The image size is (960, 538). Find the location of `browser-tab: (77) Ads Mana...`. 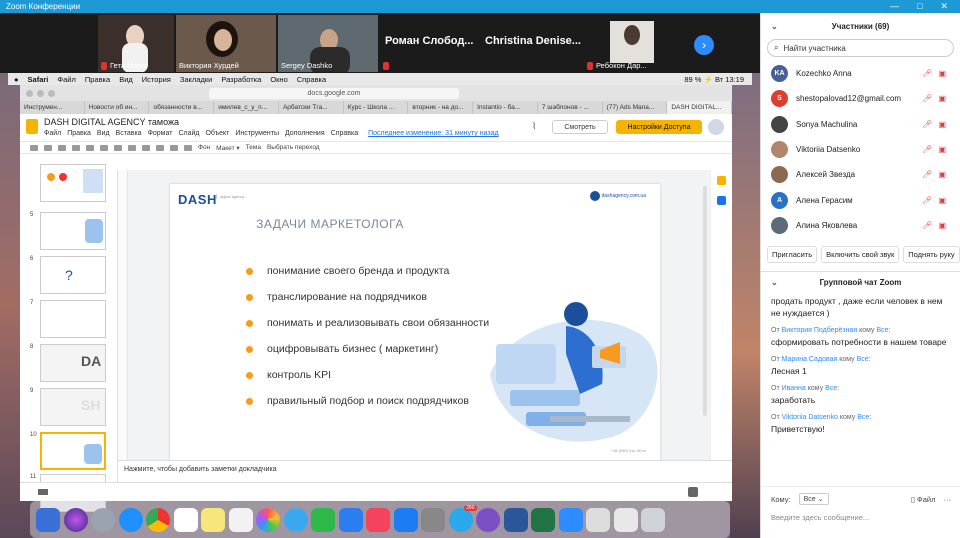

browser-tab: (77) Ads Mana... is located at coordinates (635, 107).